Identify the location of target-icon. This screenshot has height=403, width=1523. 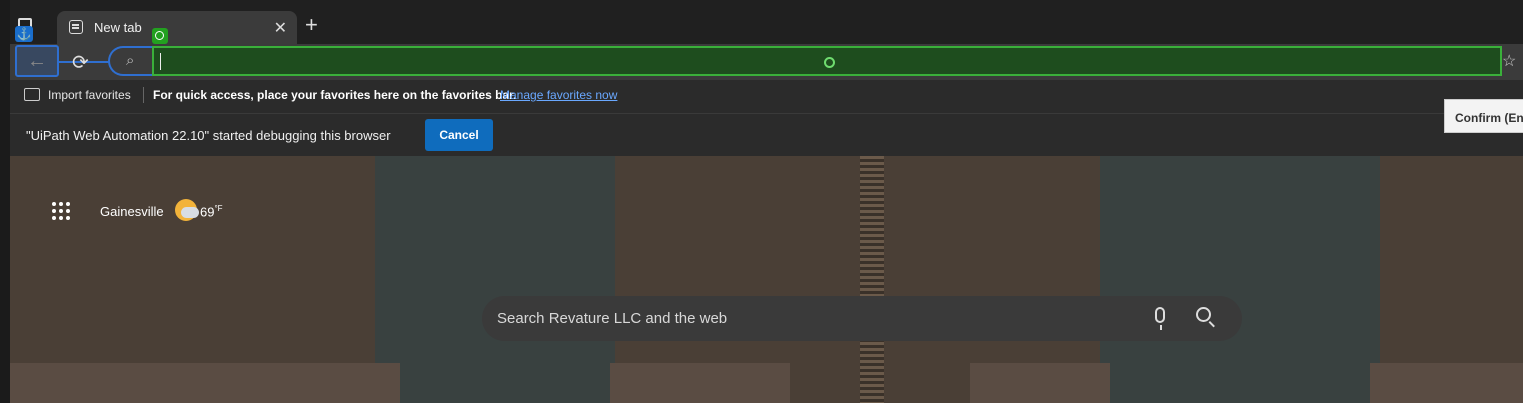
(160, 36).